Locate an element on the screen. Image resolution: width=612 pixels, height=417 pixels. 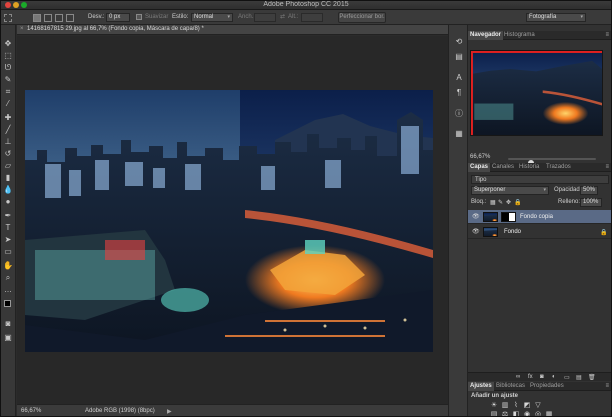
style-label: Estilo: is located at coordinates (180, 17).